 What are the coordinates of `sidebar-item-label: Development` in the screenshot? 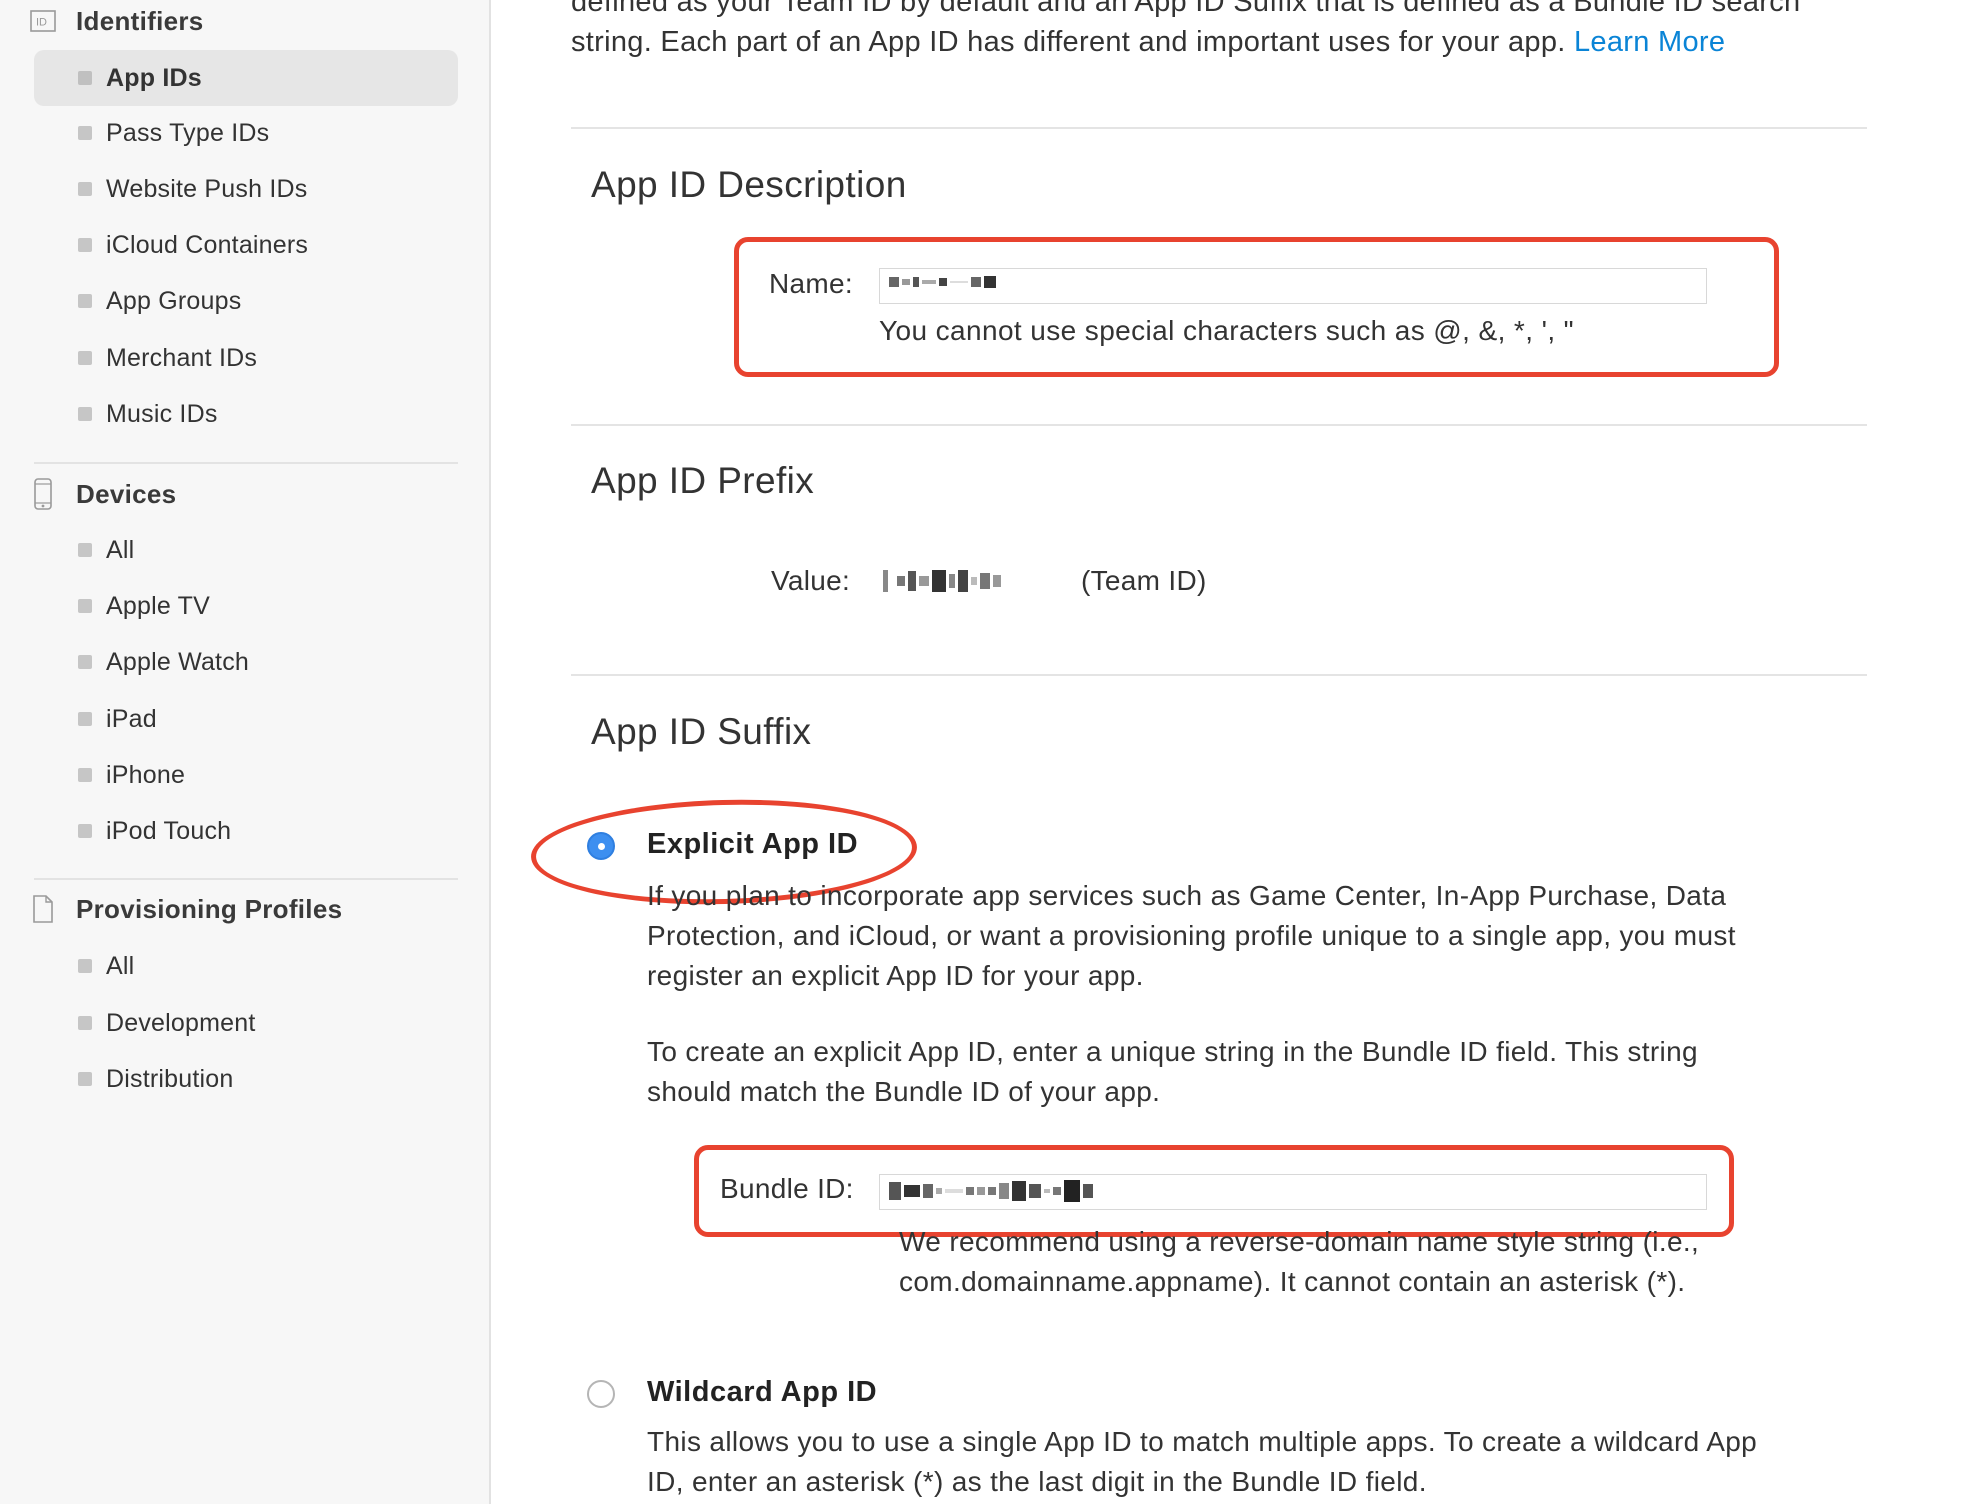 It's located at (181, 1022).